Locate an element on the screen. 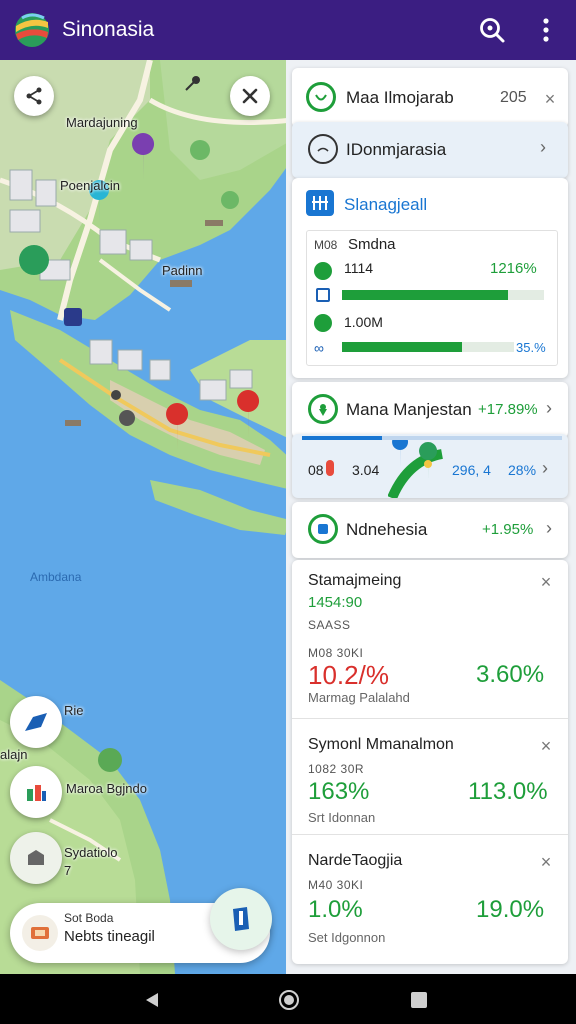 The image size is (576, 1024). region-row: IDonmjarasia › is located at coordinates (430, 150).